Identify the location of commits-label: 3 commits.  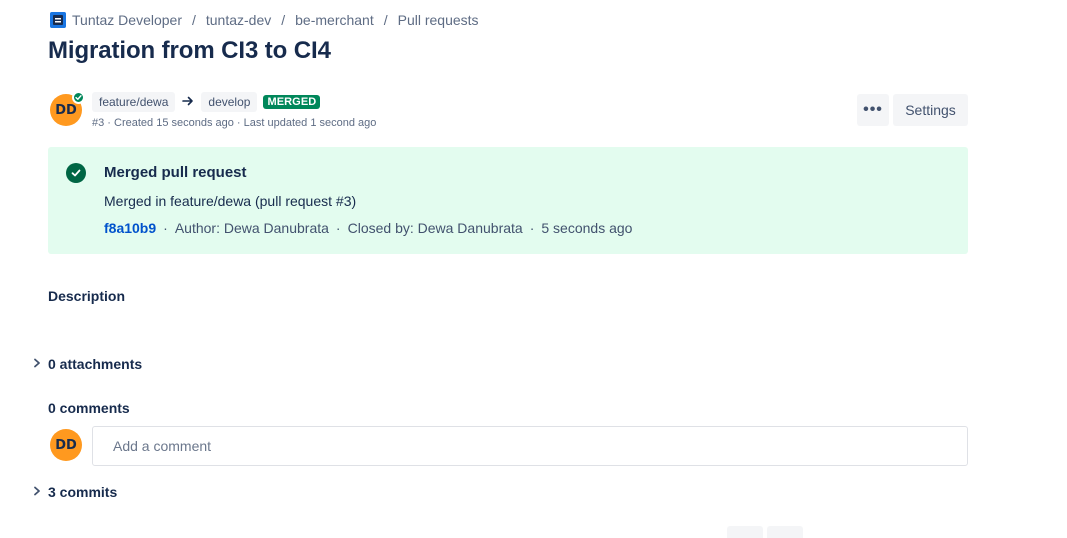
(83, 492).